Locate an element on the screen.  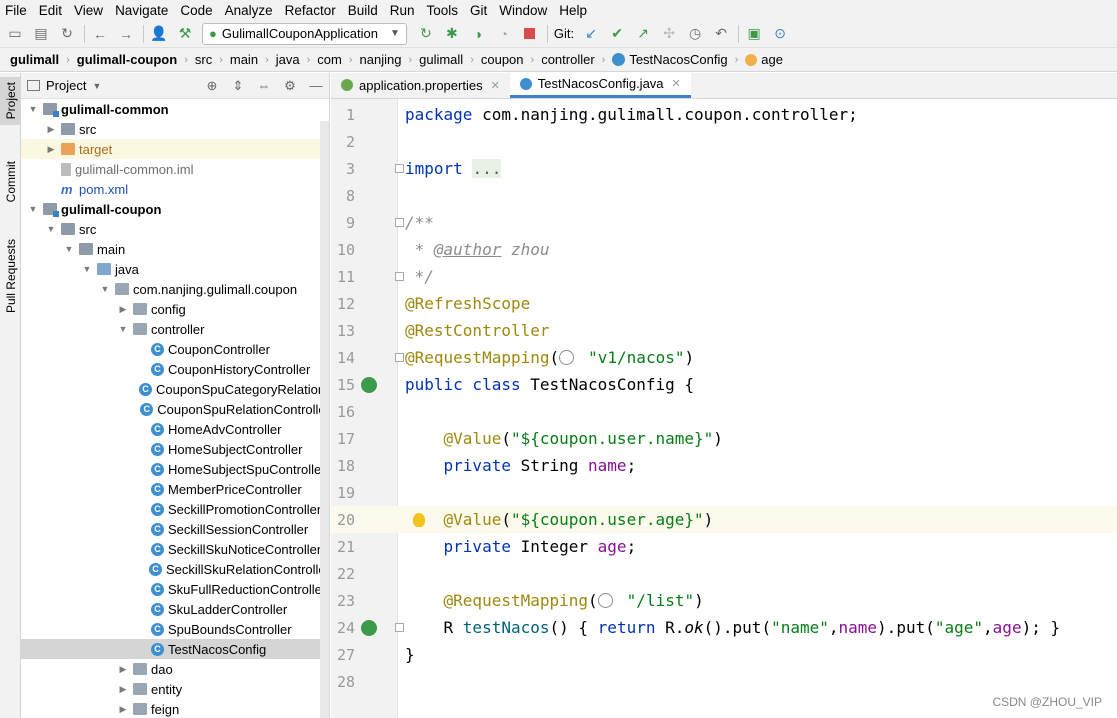
crumb-class: TestNacosConfig is located at coordinates (678, 59).